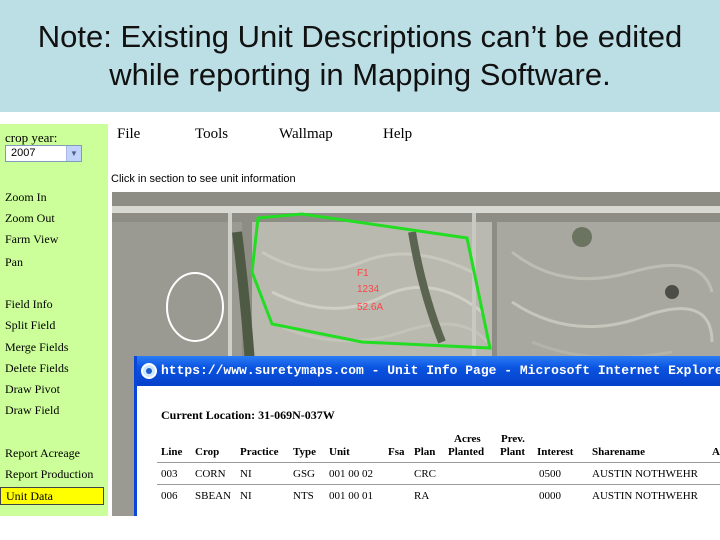  Describe the element at coordinates (339, 452) in the screenshot. I see `header-unit: Unit` at that location.